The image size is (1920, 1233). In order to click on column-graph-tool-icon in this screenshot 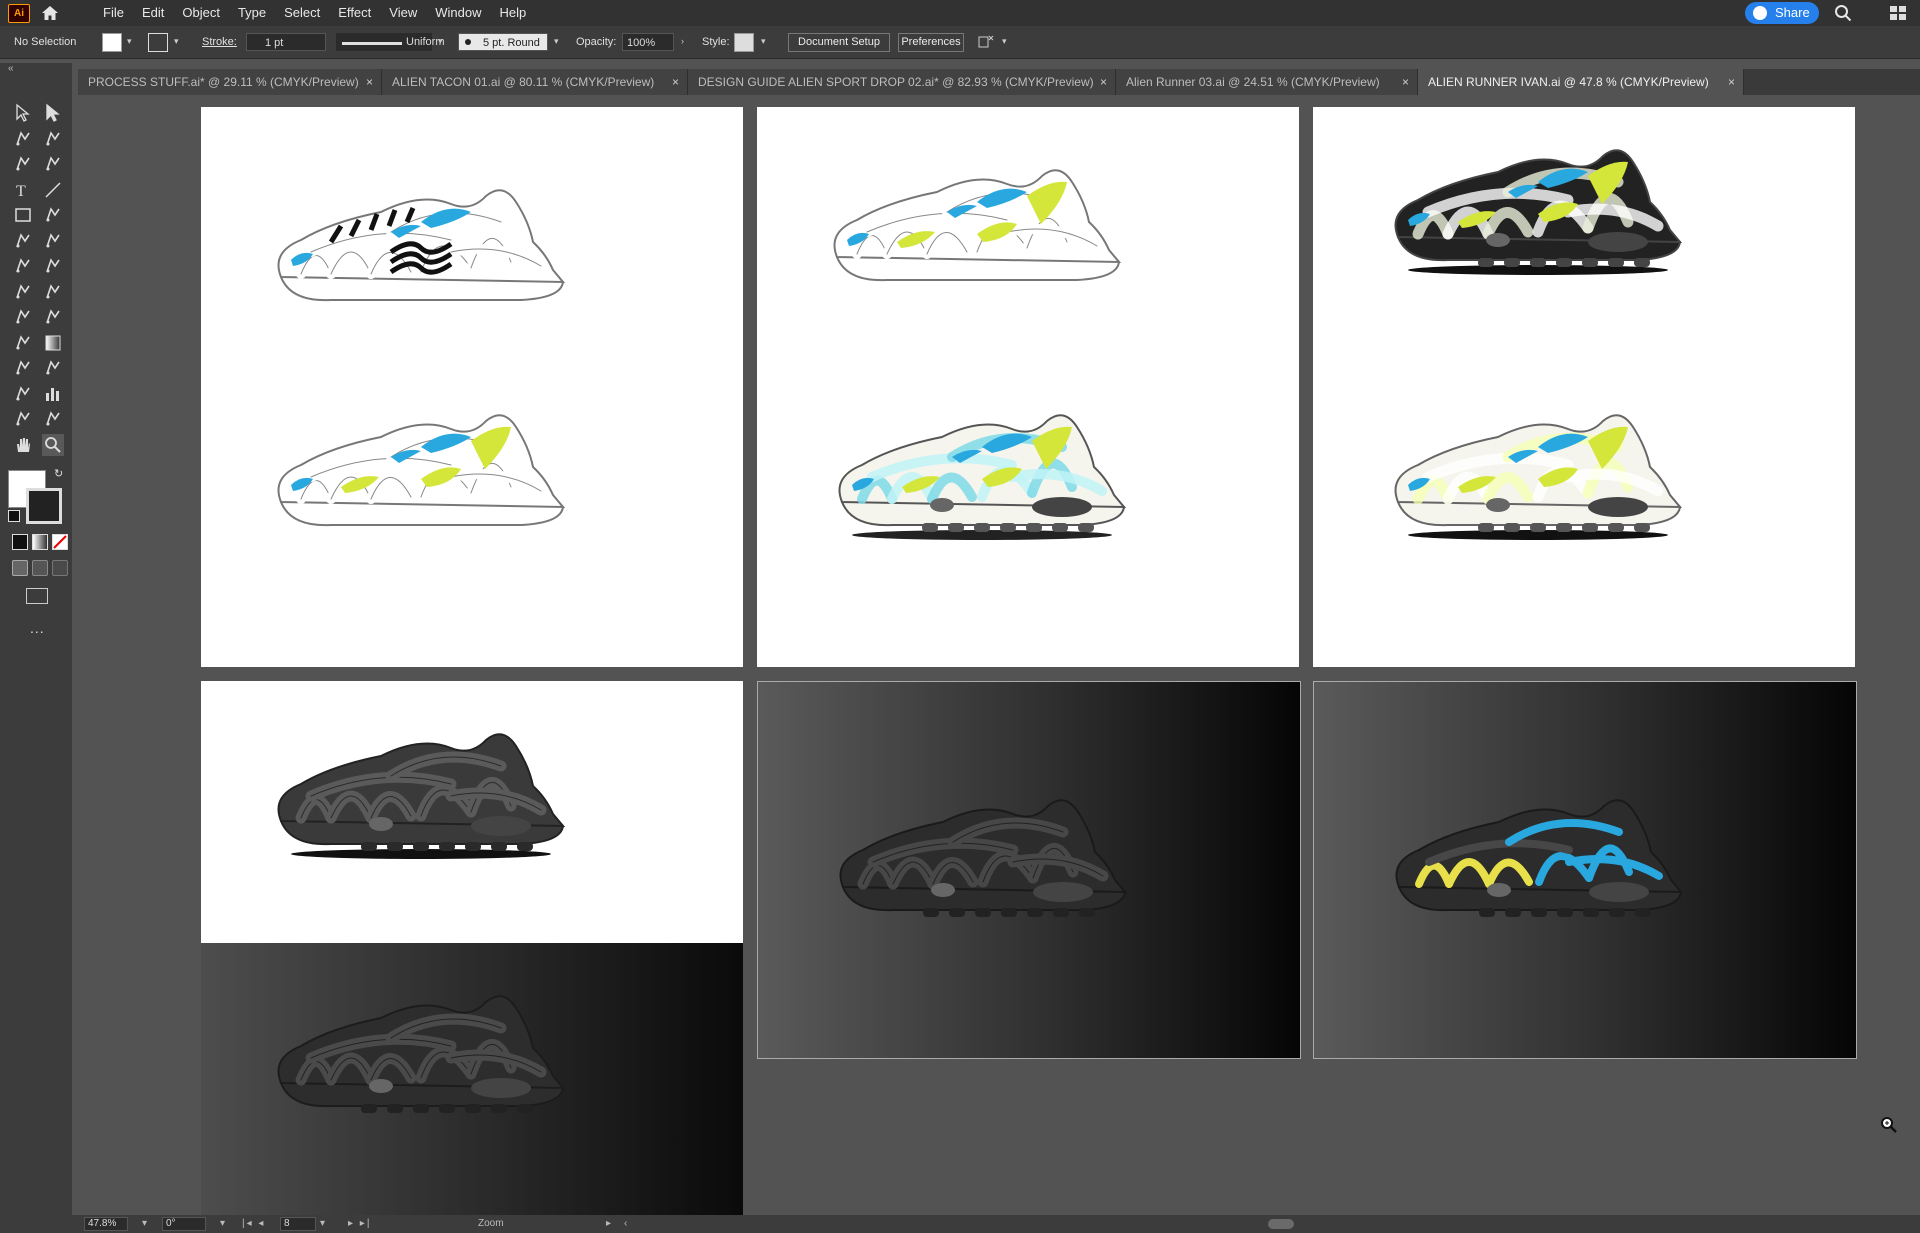, I will do `click(53, 394)`.